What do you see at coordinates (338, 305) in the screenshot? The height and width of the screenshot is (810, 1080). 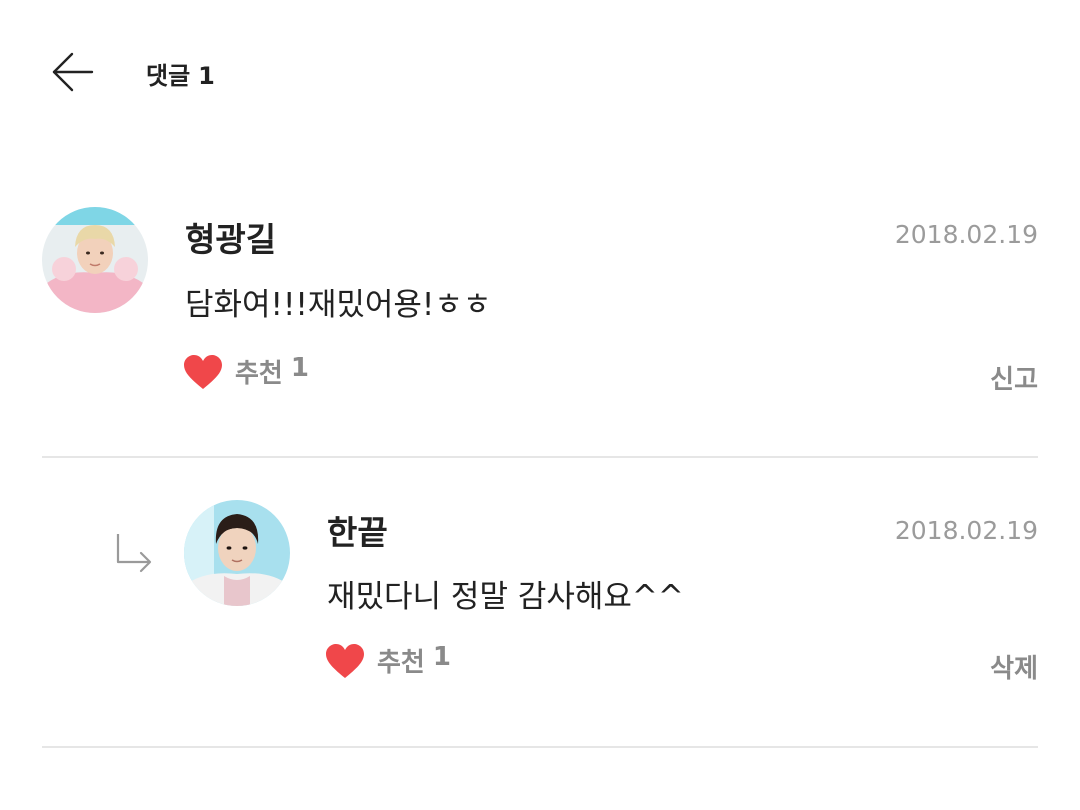 I see `comment-text: 담화여!!!재밌어용!ㅎㅎ` at bounding box center [338, 305].